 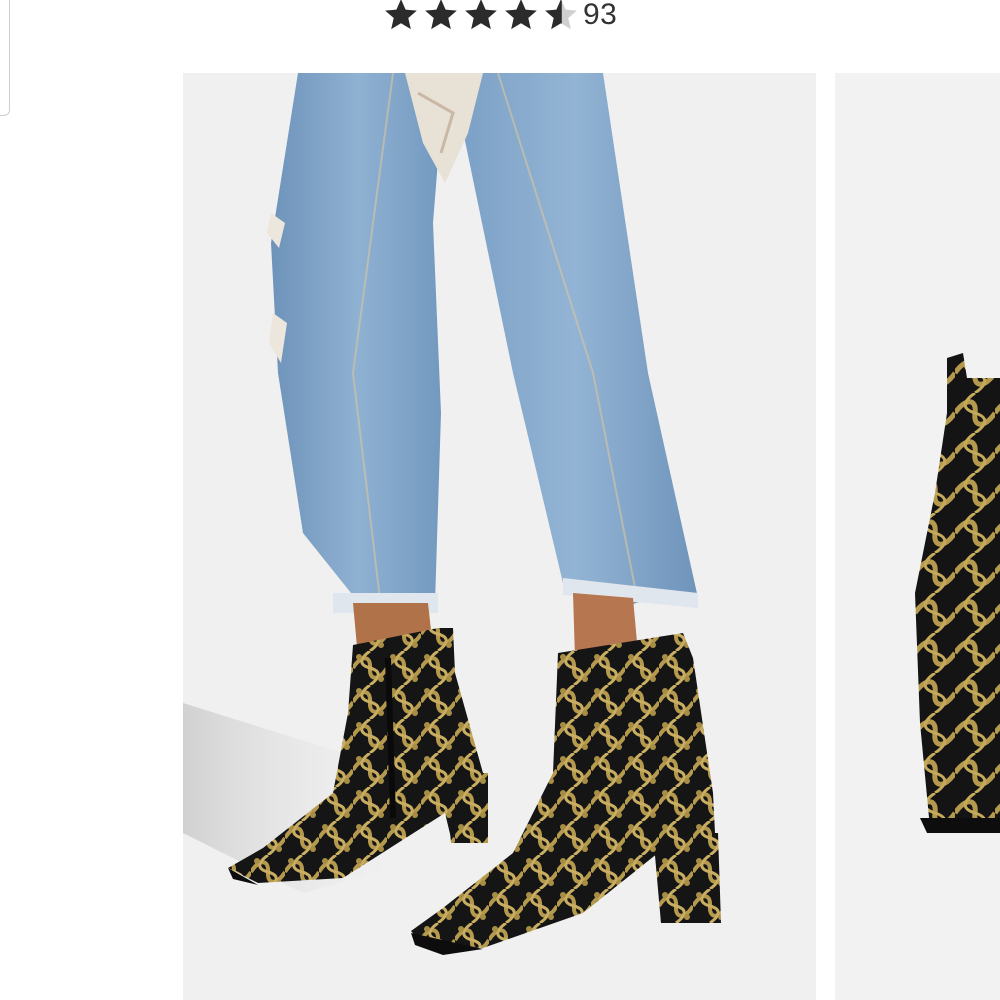 What do you see at coordinates (600, 16) in the screenshot?
I see `review-count: 93` at bounding box center [600, 16].